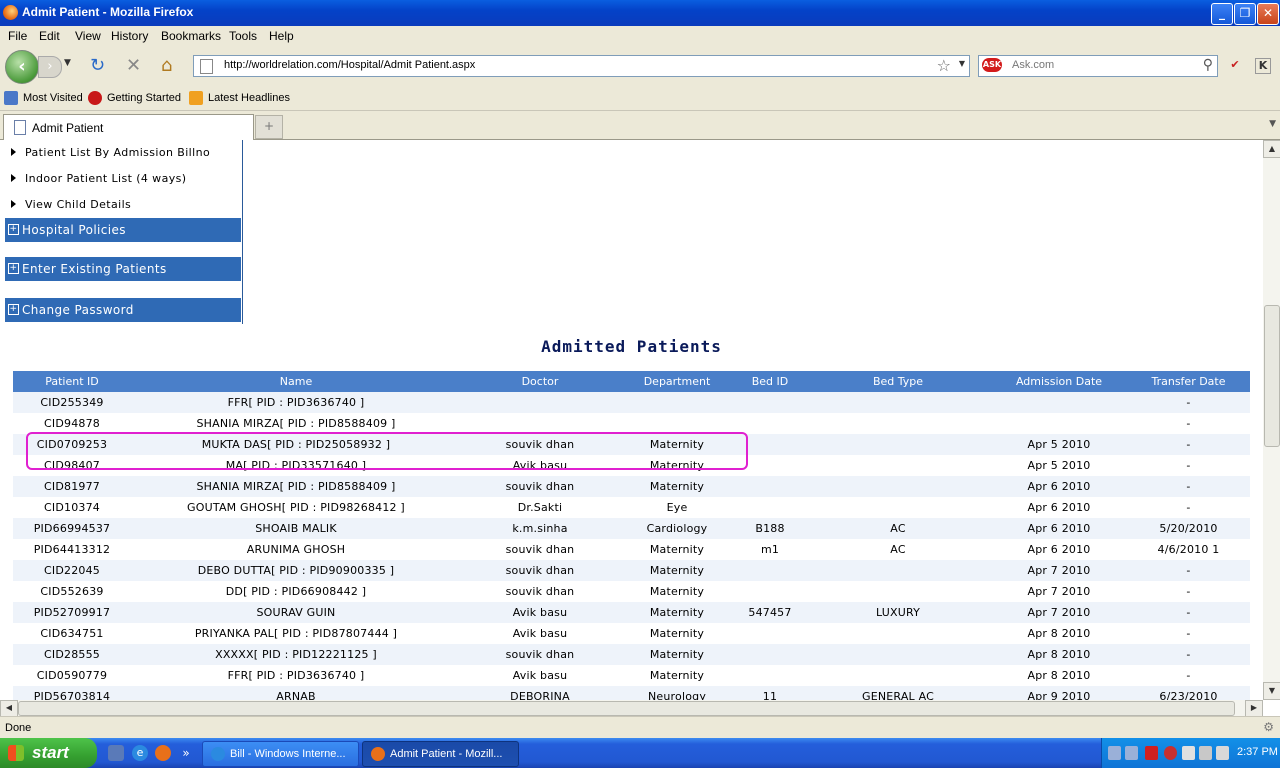  What do you see at coordinates (1254, 708) in the screenshot?
I see `scroll-right-icon: ▶` at bounding box center [1254, 708].